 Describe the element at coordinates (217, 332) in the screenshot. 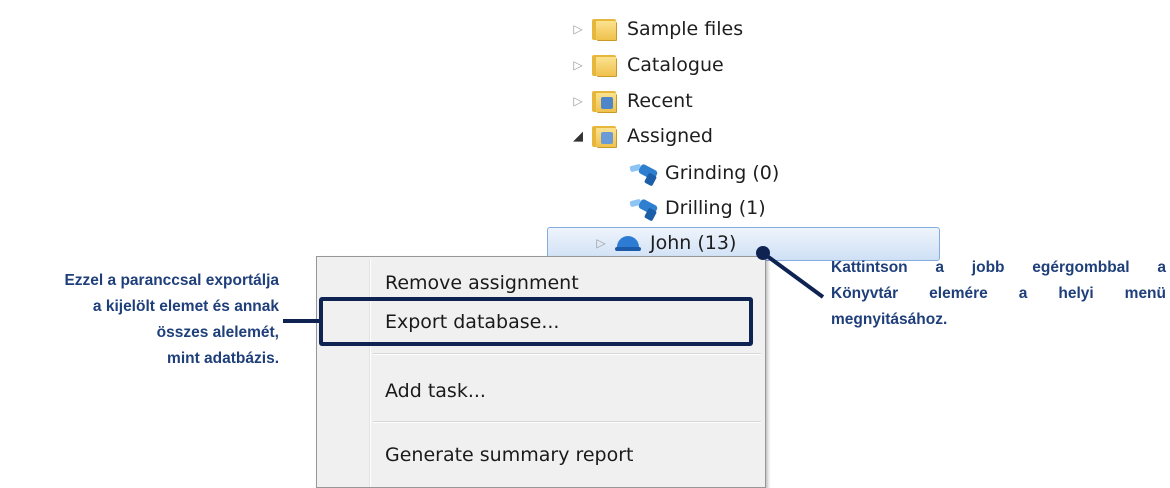

I see `annotation-line: összes alelemét,` at that location.